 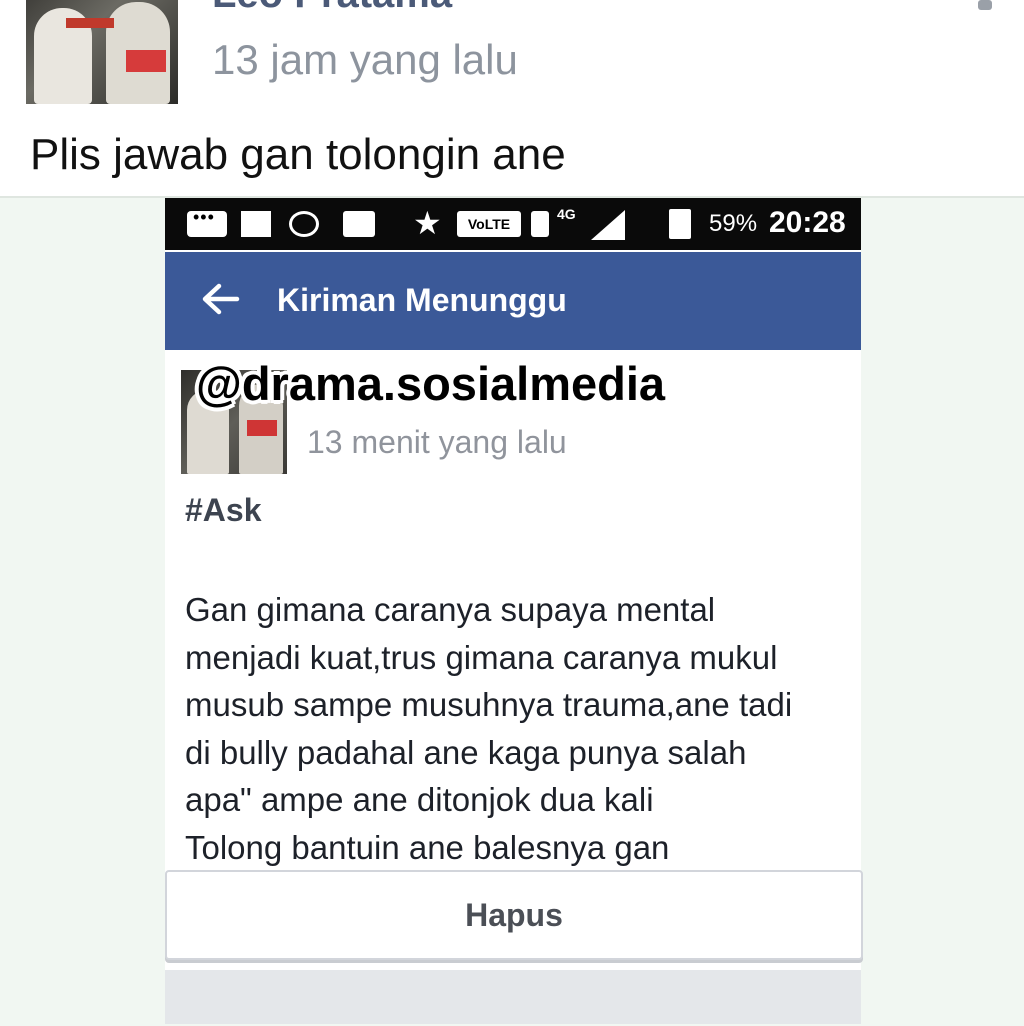 What do you see at coordinates (359, 224) in the screenshot?
I see `bbm-icon` at bounding box center [359, 224].